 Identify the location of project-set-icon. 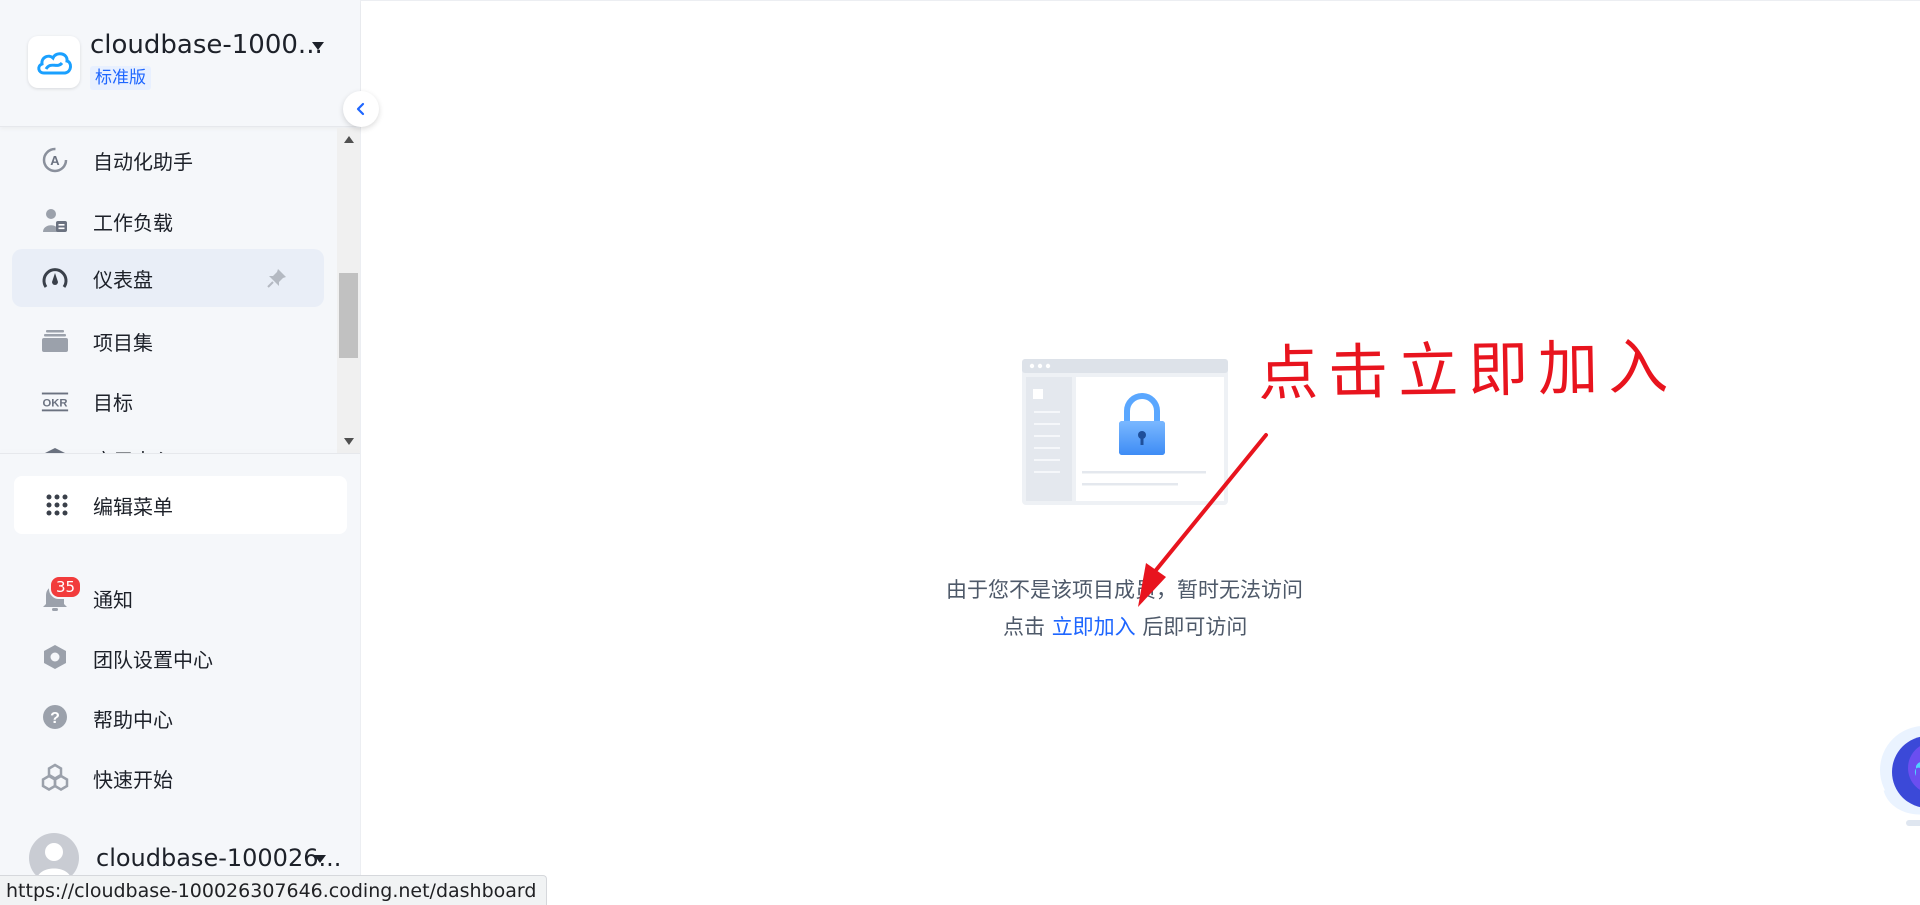
(55, 341).